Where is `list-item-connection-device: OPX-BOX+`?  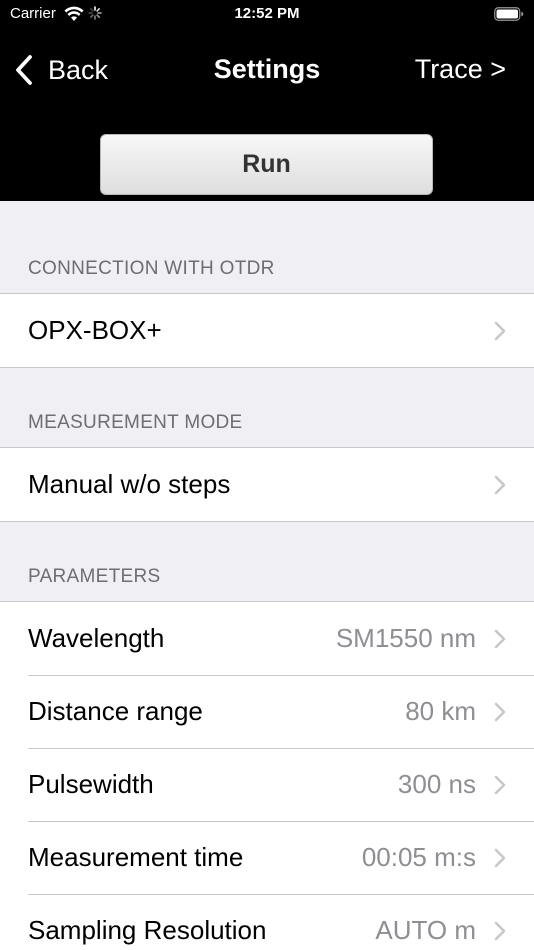 list-item-connection-device: OPX-BOX+ is located at coordinates (267, 330).